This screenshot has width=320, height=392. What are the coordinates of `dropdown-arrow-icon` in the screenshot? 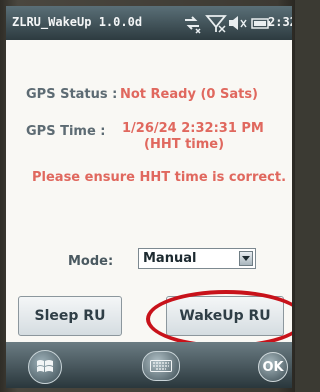 It's located at (246, 258).